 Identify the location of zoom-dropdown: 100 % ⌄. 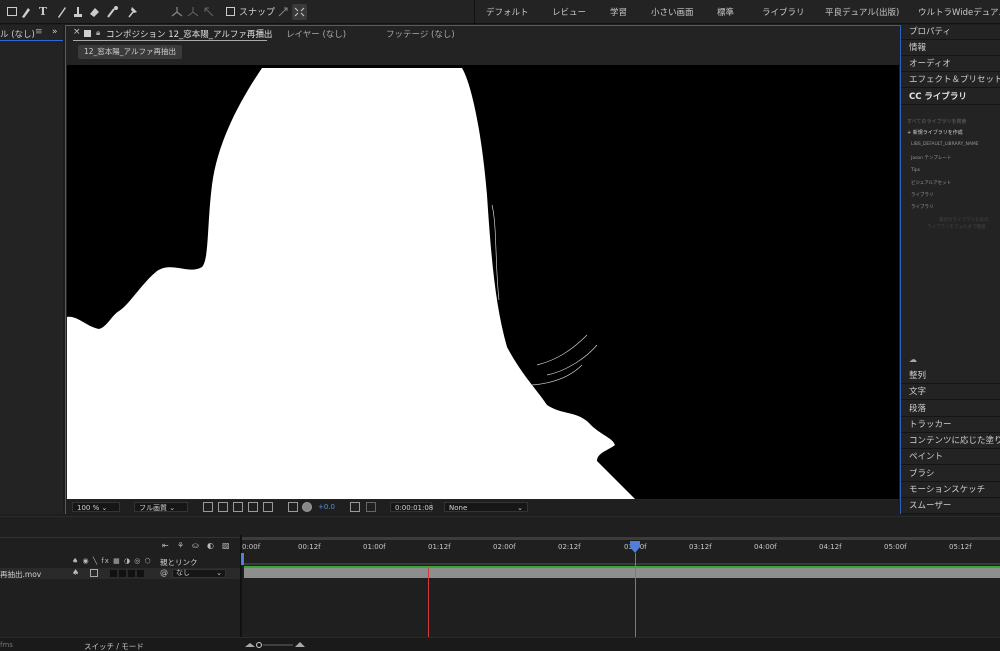
(96, 507).